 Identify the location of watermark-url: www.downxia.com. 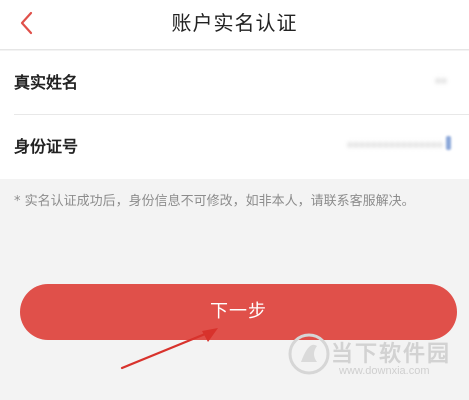
(384, 371).